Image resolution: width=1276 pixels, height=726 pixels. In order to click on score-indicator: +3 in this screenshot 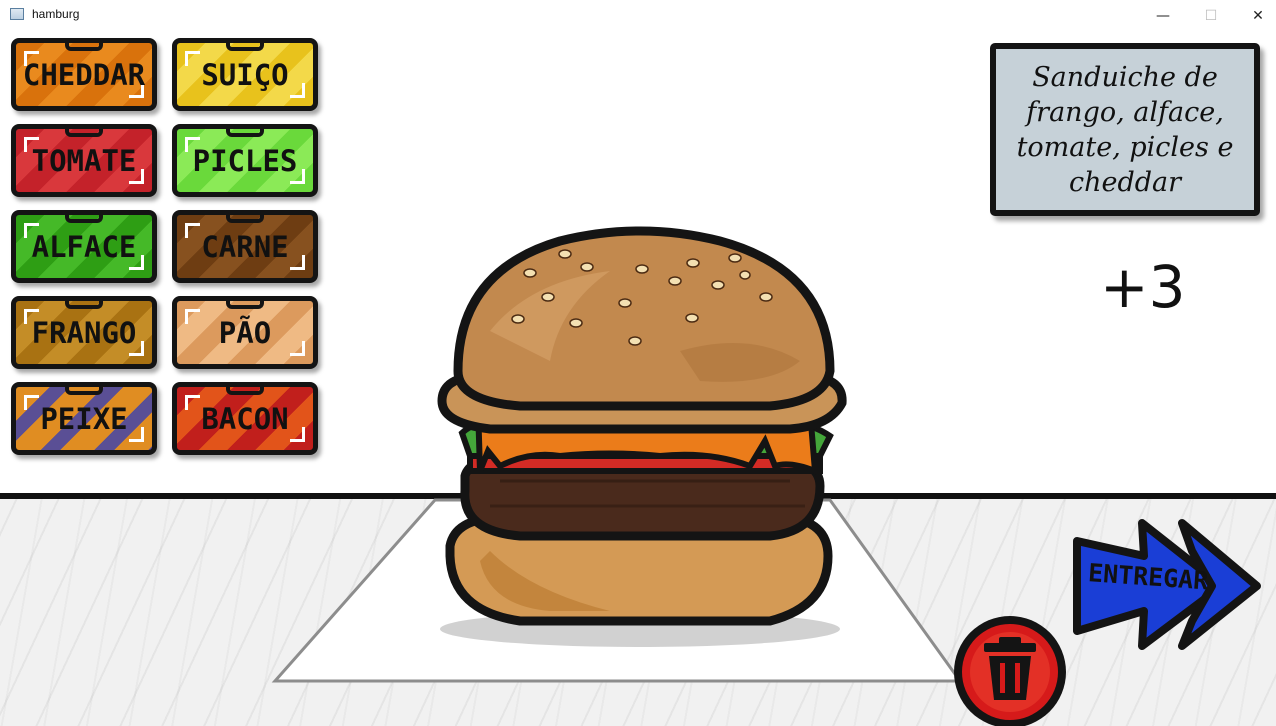, I will do `click(1143, 287)`.